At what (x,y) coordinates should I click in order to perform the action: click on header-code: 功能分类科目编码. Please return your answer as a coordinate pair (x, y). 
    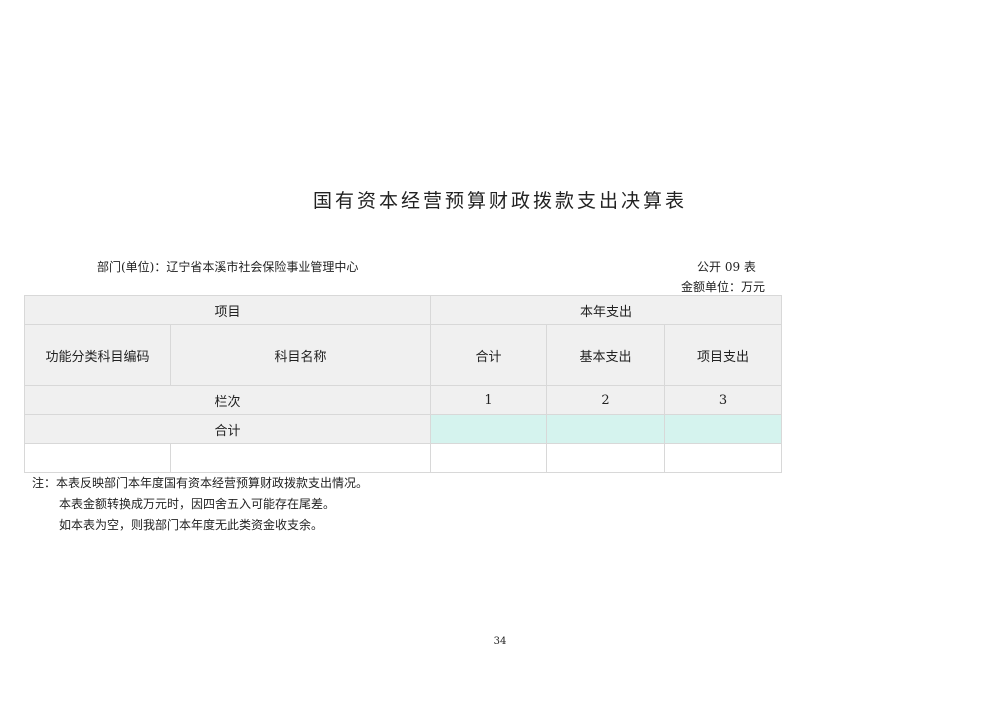
    Looking at the image, I should click on (97, 355).